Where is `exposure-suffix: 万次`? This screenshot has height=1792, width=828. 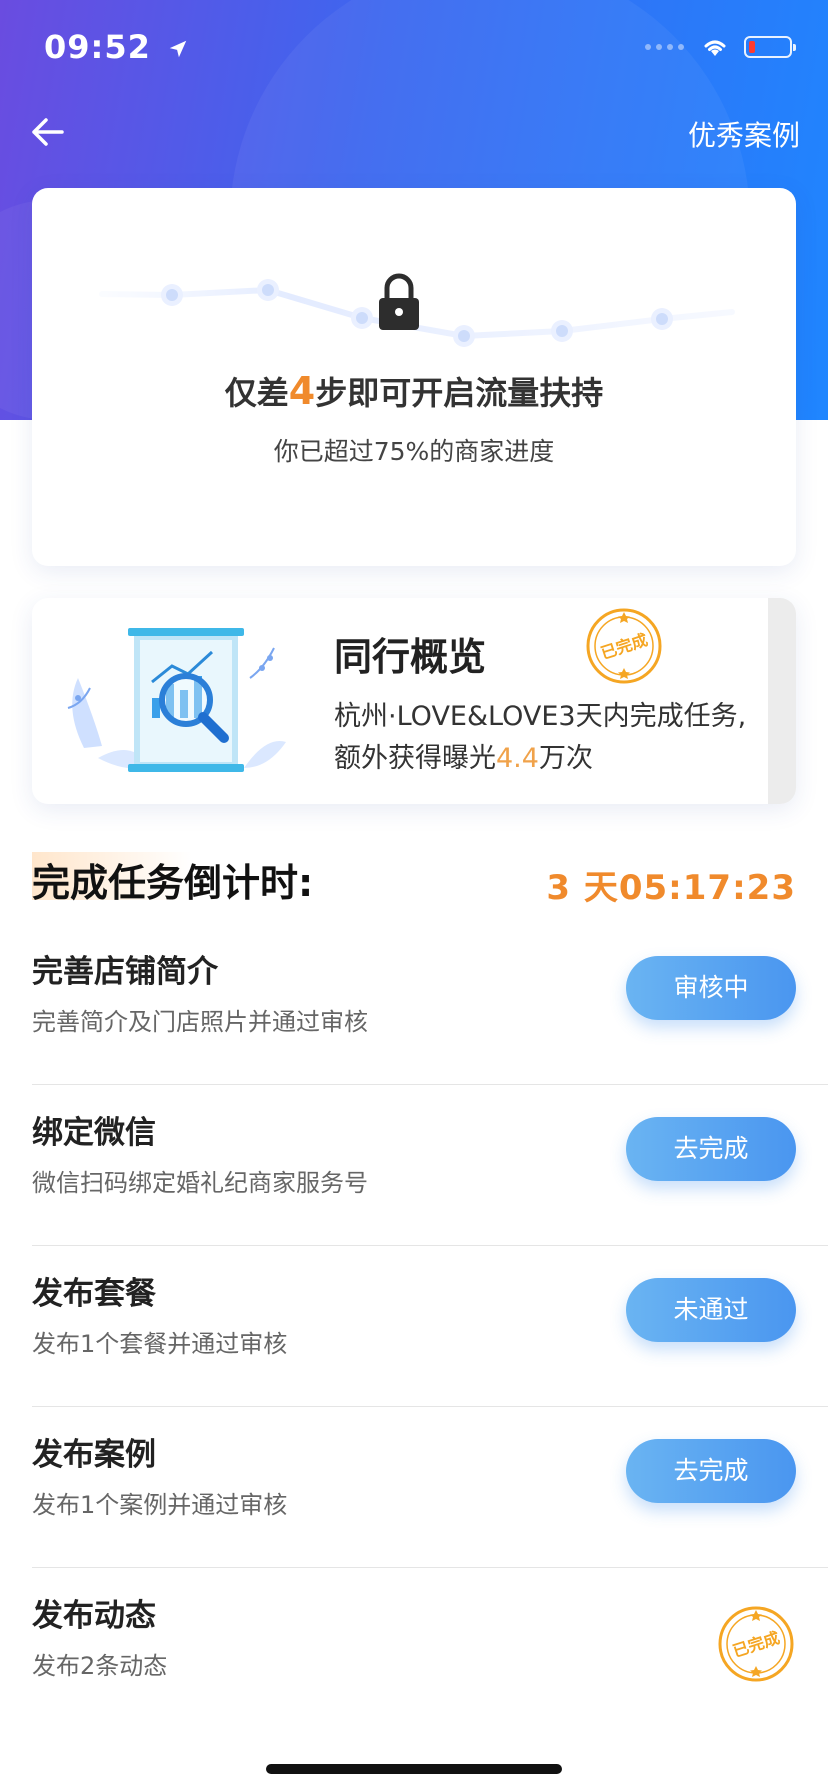 exposure-suffix: 万次 is located at coordinates (565, 758).